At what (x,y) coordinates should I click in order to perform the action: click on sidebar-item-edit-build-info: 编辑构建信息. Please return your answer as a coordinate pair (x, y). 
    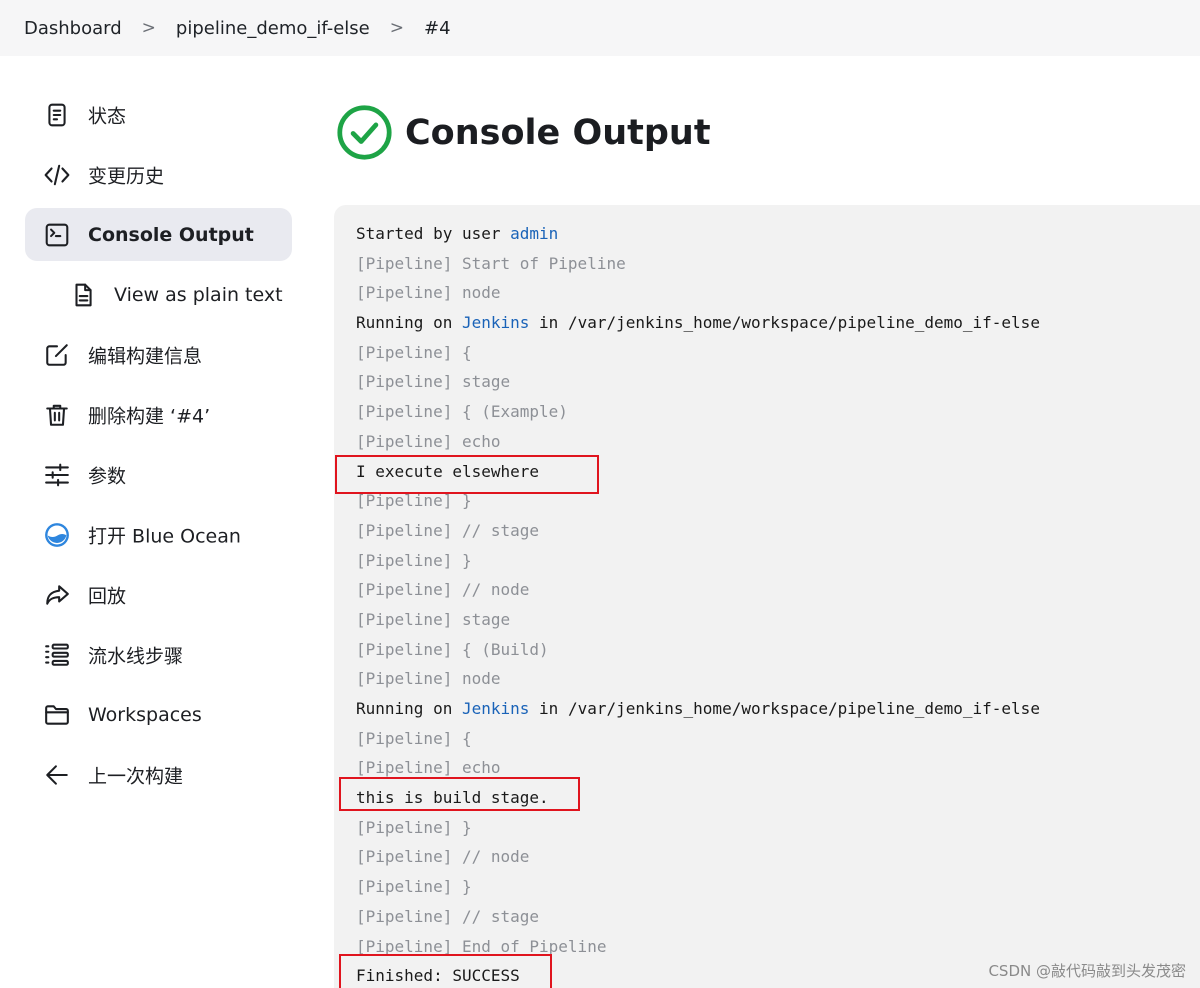
    Looking at the image, I should click on (158, 354).